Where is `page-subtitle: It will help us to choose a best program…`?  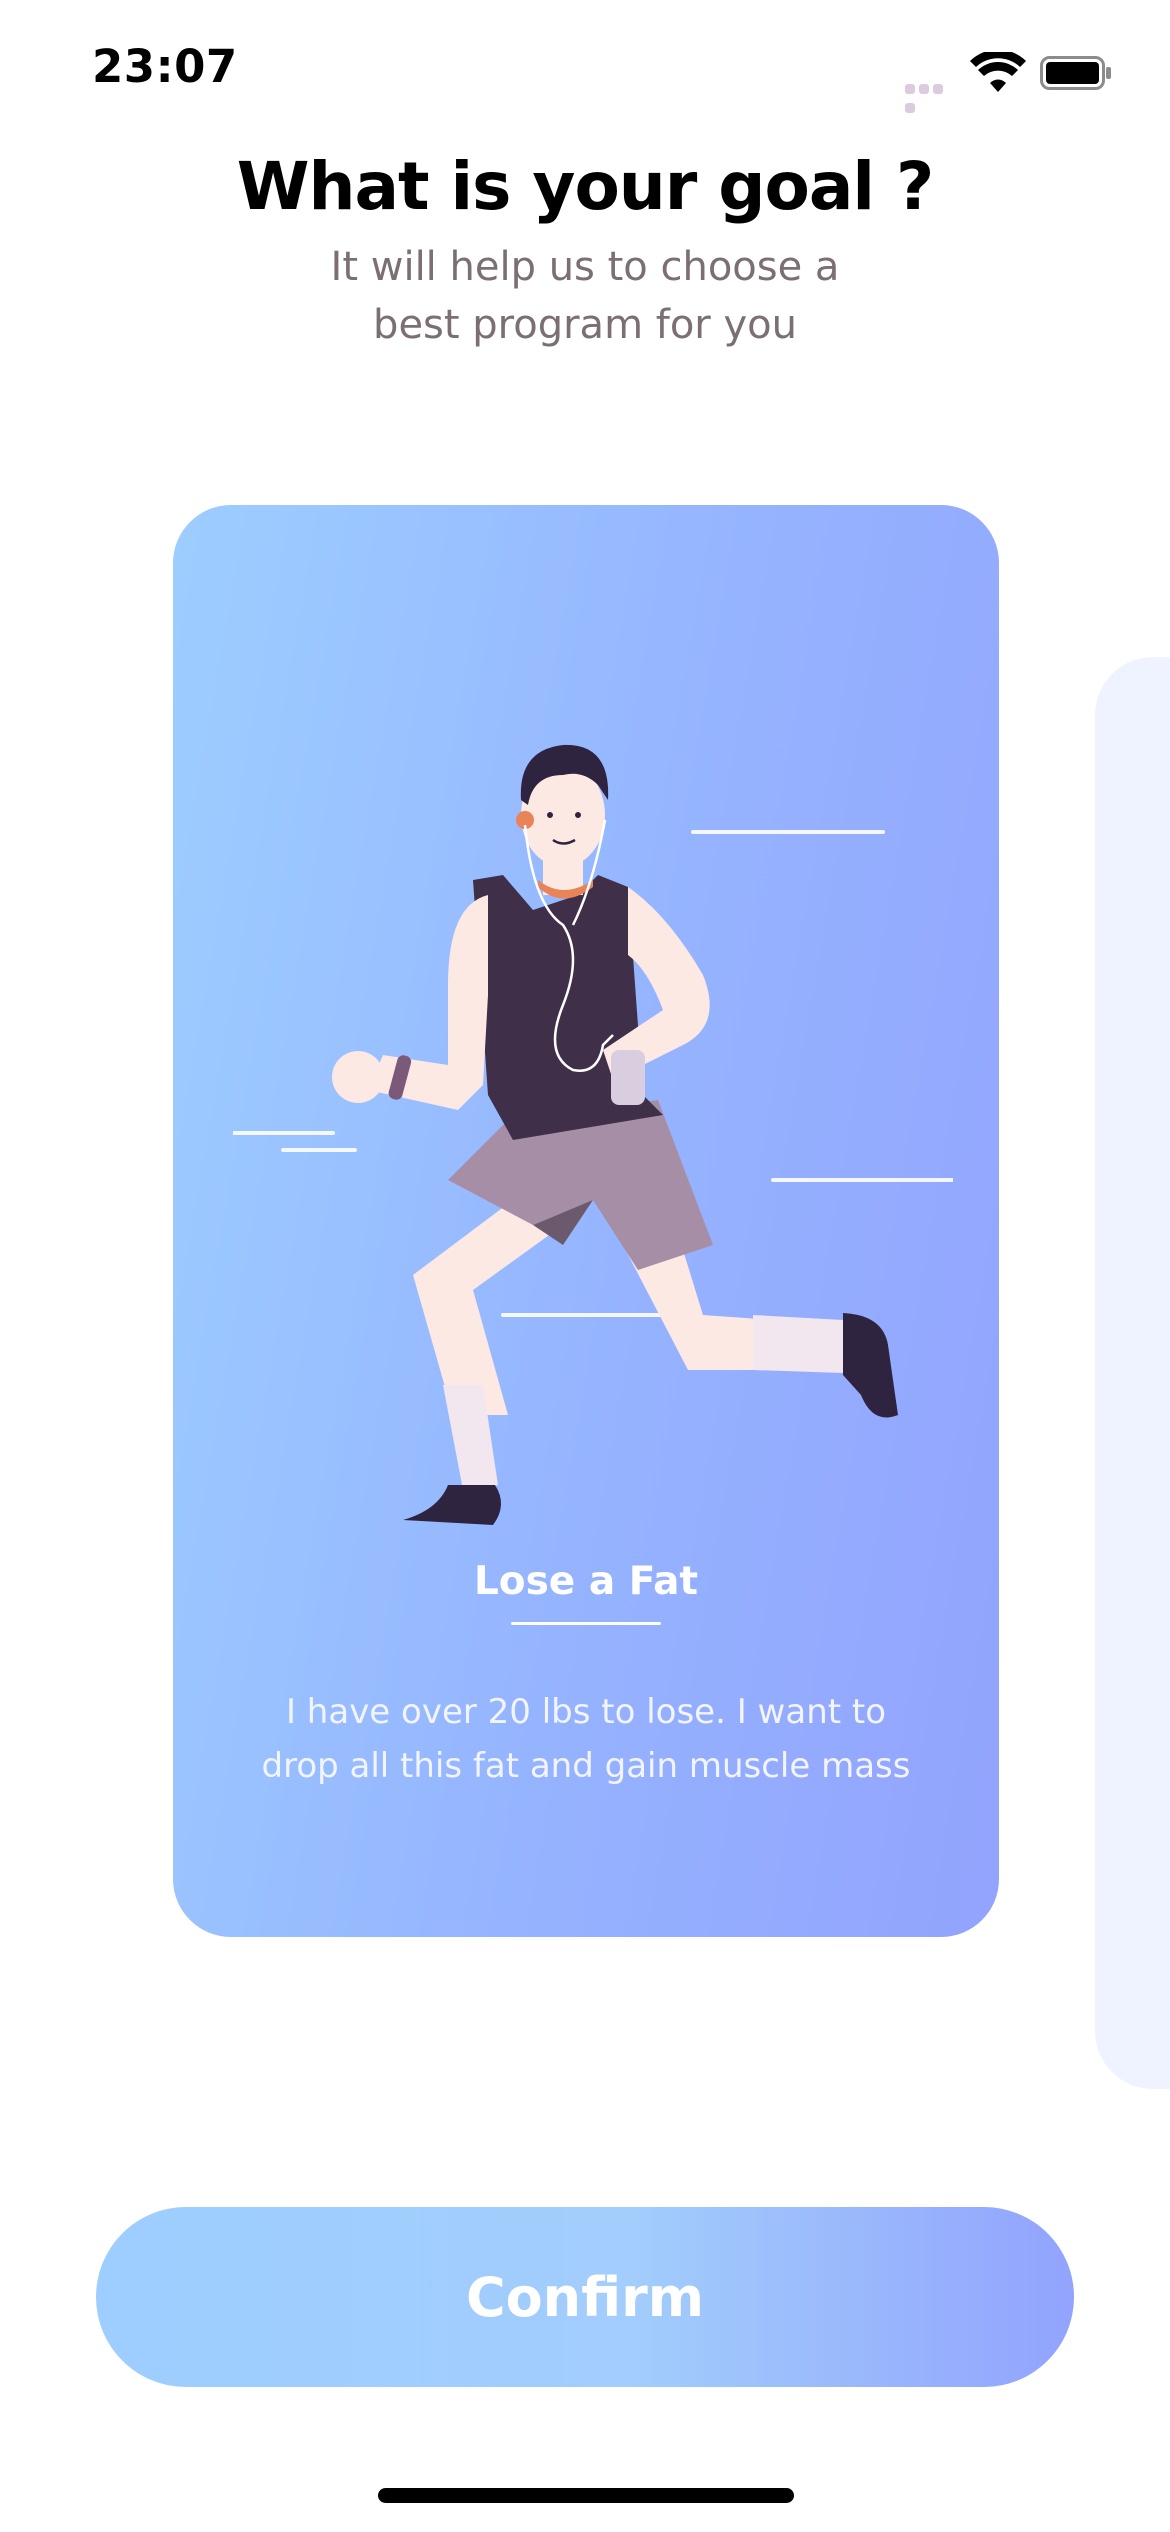
page-subtitle: It will help us to choose a best program… is located at coordinates (585, 296).